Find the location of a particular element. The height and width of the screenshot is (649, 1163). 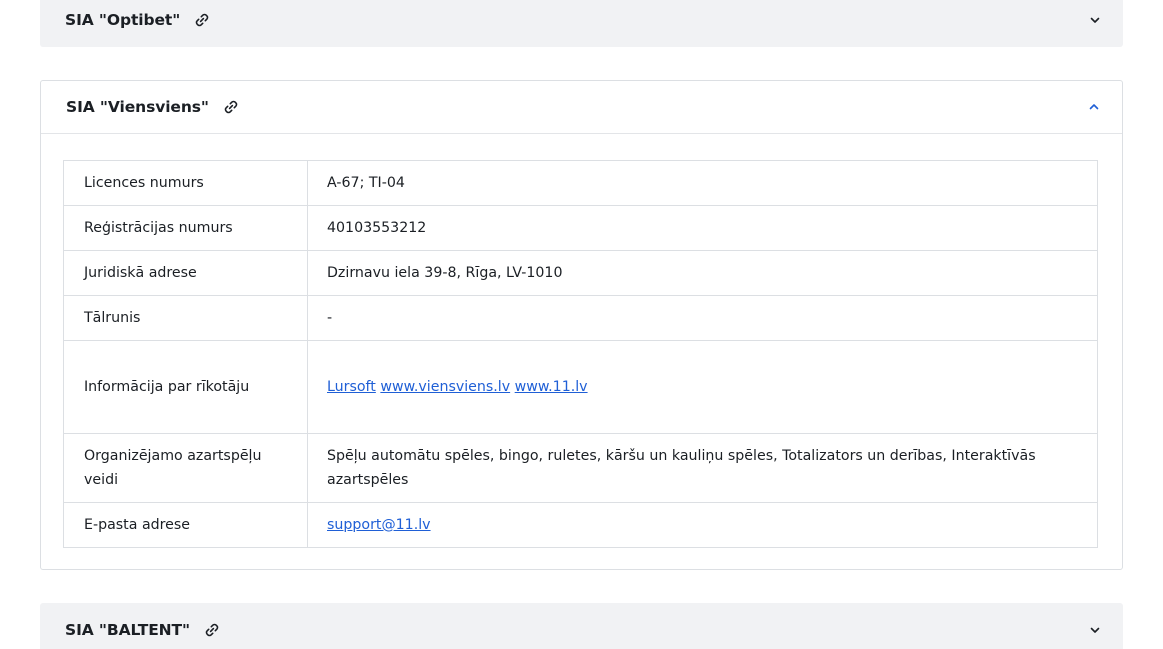

lursoft-link: Lursoft is located at coordinates (351, 387).